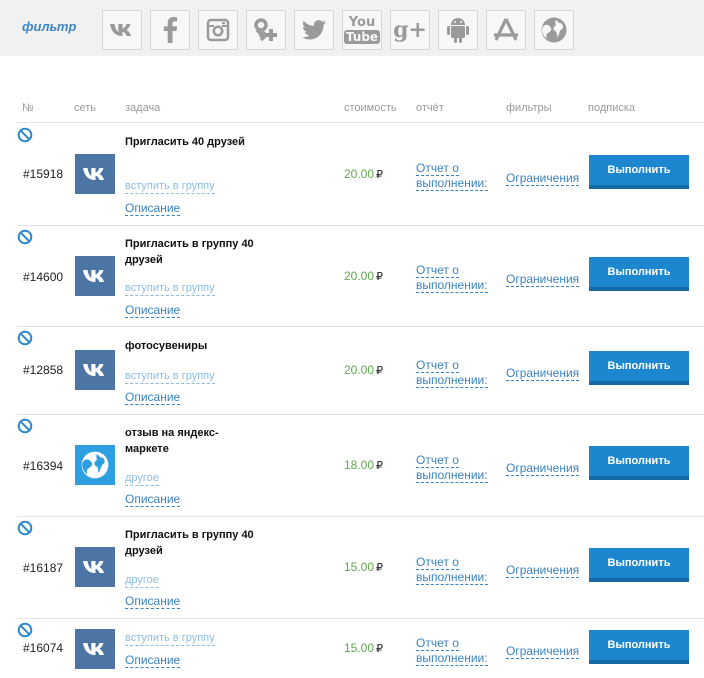  I want to click on header-price: стоимость, so click(370, 108).